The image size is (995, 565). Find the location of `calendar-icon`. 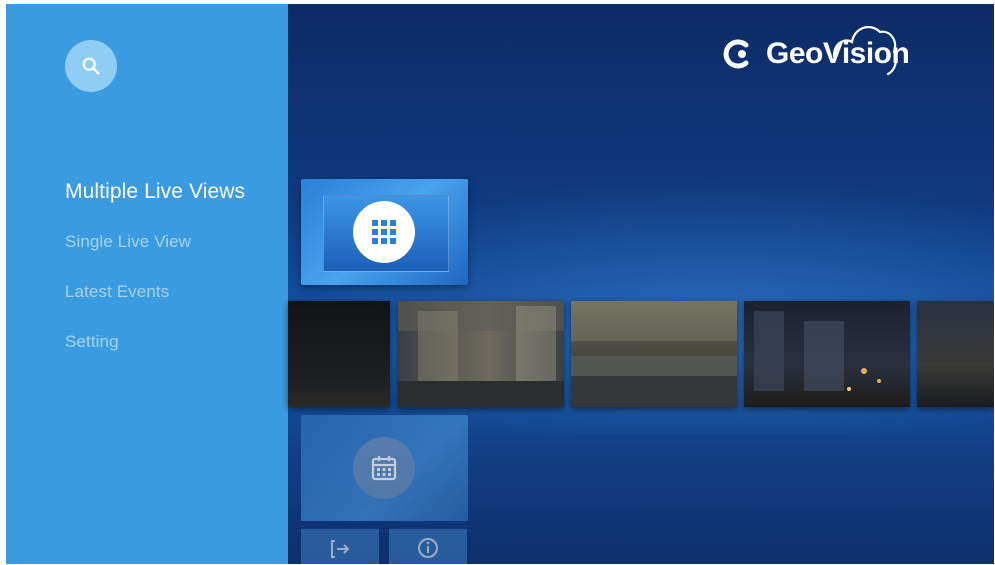

calendar-icon is located at coordinates (384, 468).